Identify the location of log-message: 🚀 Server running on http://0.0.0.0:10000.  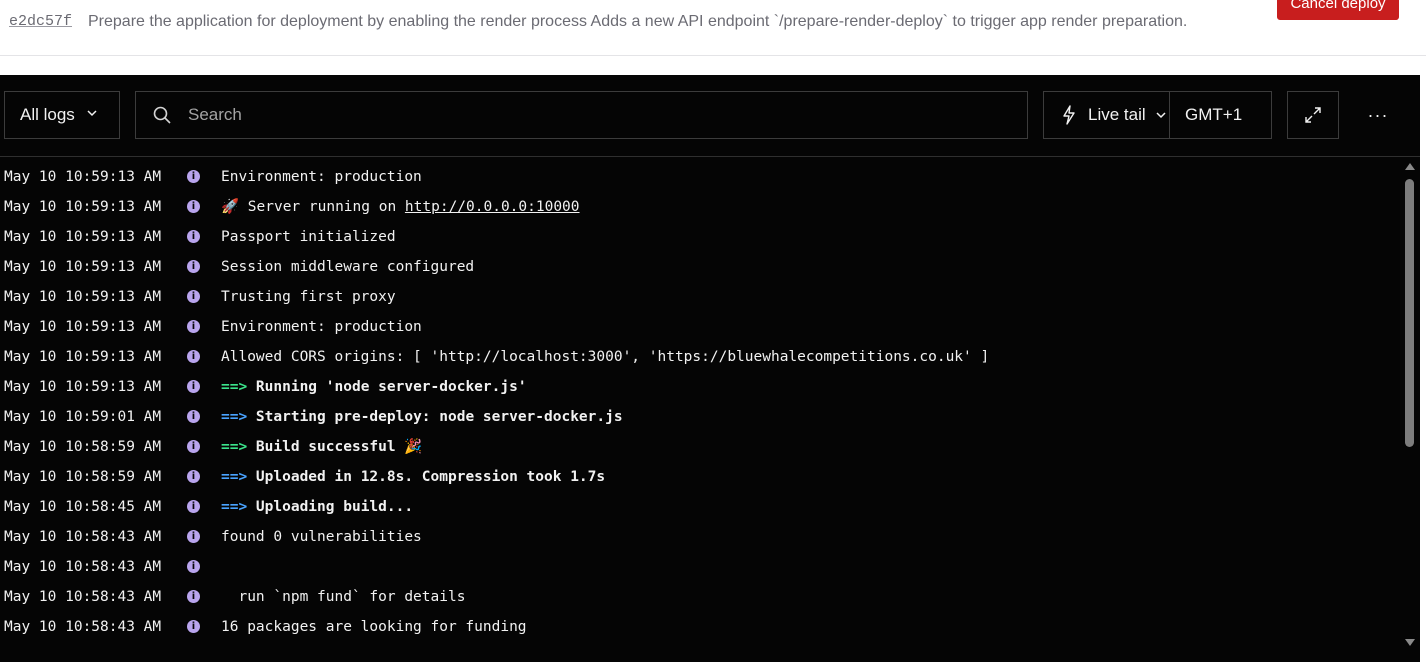
(400, 207).